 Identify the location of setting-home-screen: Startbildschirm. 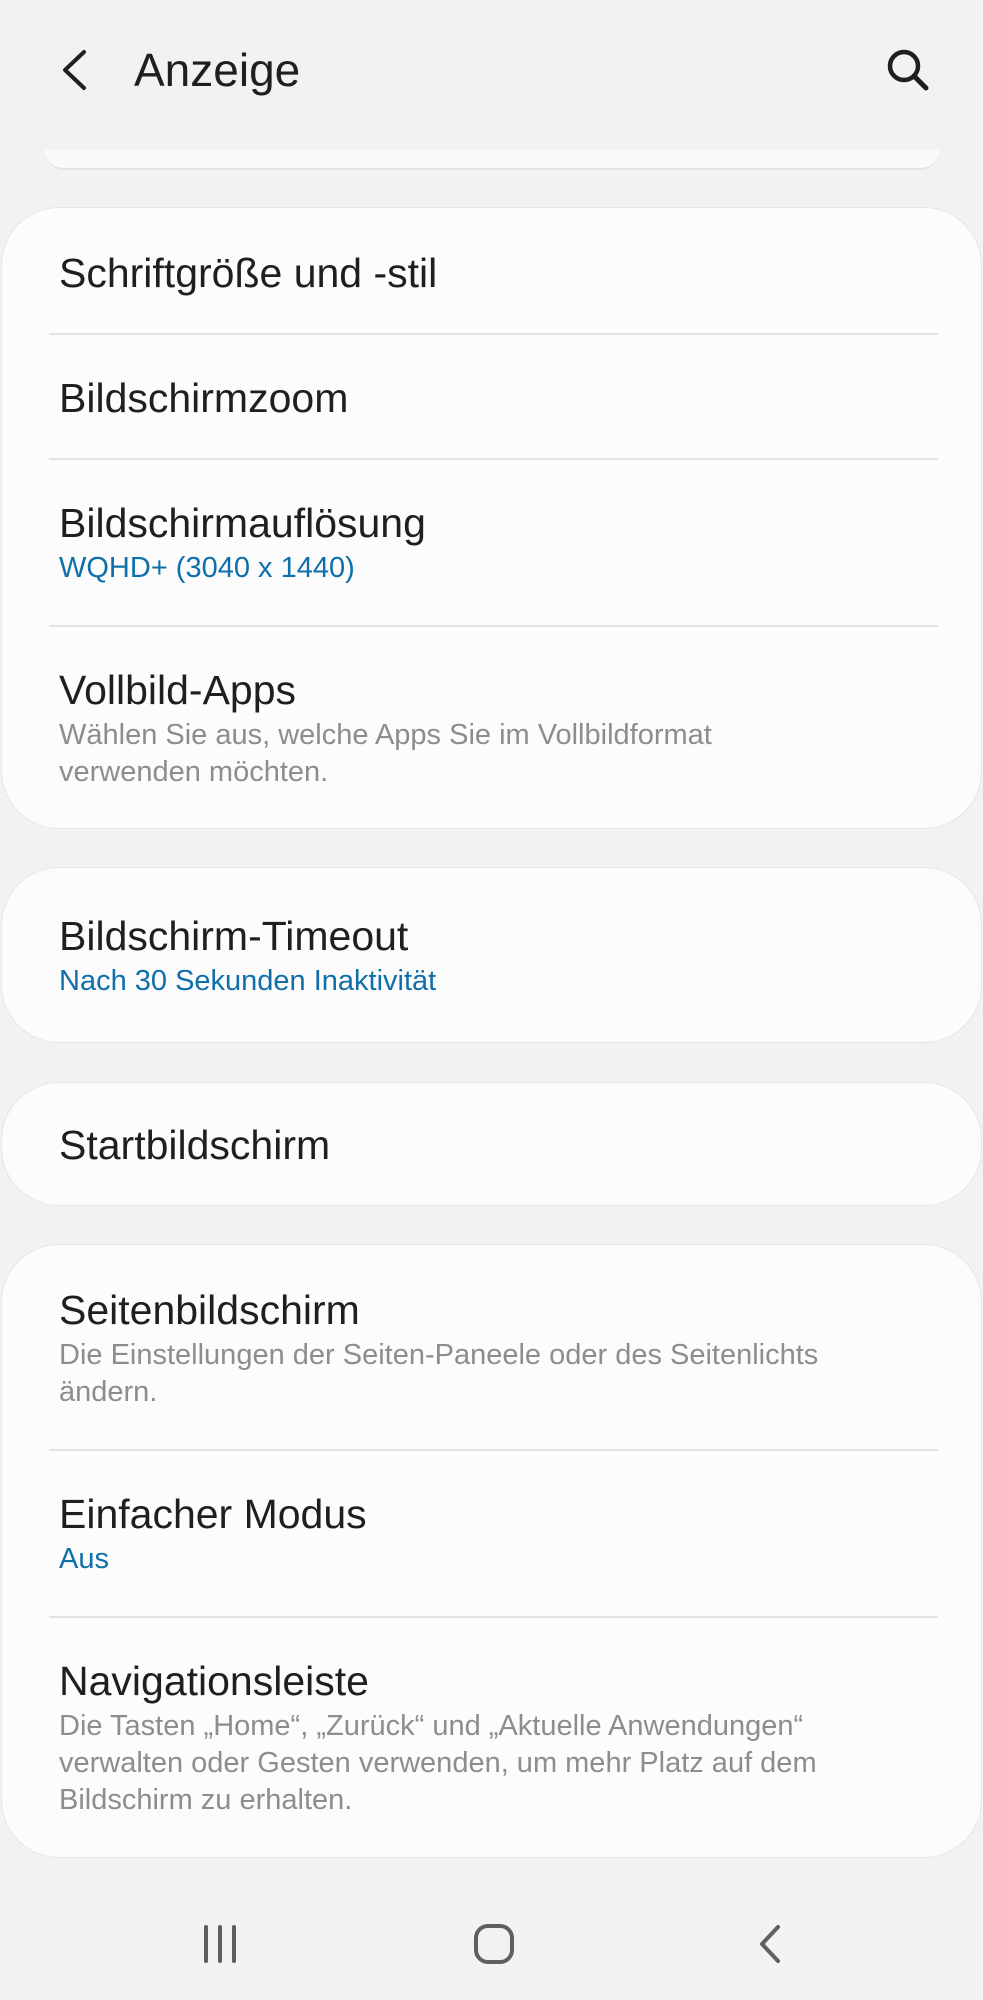
(491, 1145).